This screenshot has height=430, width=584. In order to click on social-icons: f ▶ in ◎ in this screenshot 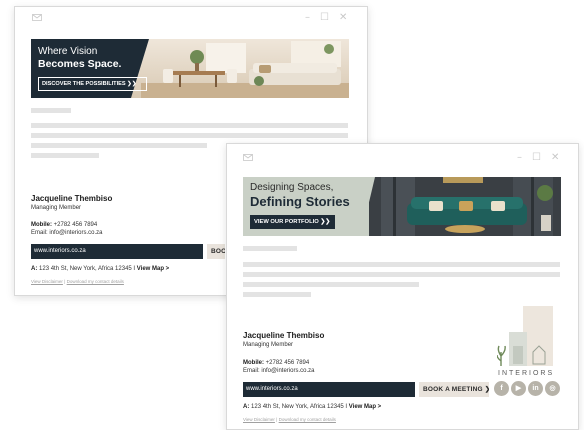, I will do `click(527, 388)`.